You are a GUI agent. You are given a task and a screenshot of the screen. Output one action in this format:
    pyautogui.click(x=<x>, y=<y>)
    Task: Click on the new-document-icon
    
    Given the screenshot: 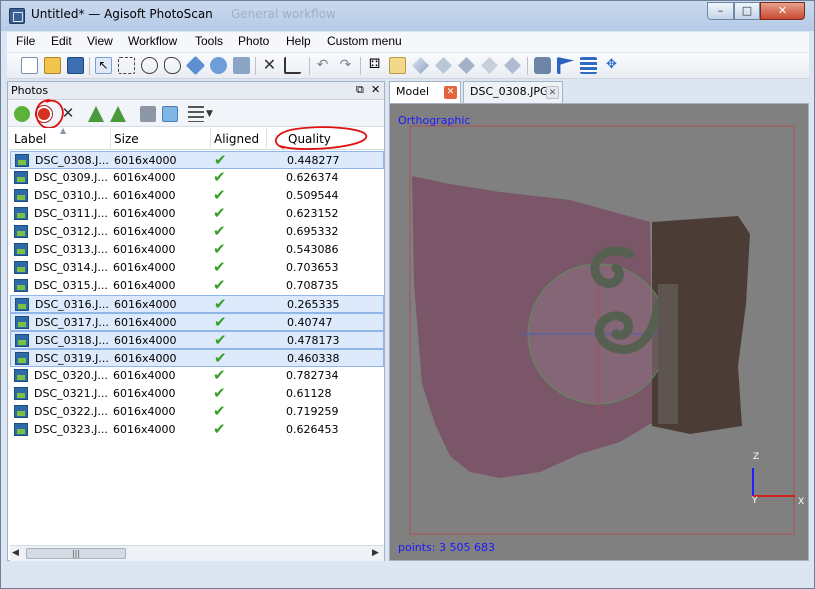 What is the action you would take?
    pyautogui.click(x=29, y=65)
    